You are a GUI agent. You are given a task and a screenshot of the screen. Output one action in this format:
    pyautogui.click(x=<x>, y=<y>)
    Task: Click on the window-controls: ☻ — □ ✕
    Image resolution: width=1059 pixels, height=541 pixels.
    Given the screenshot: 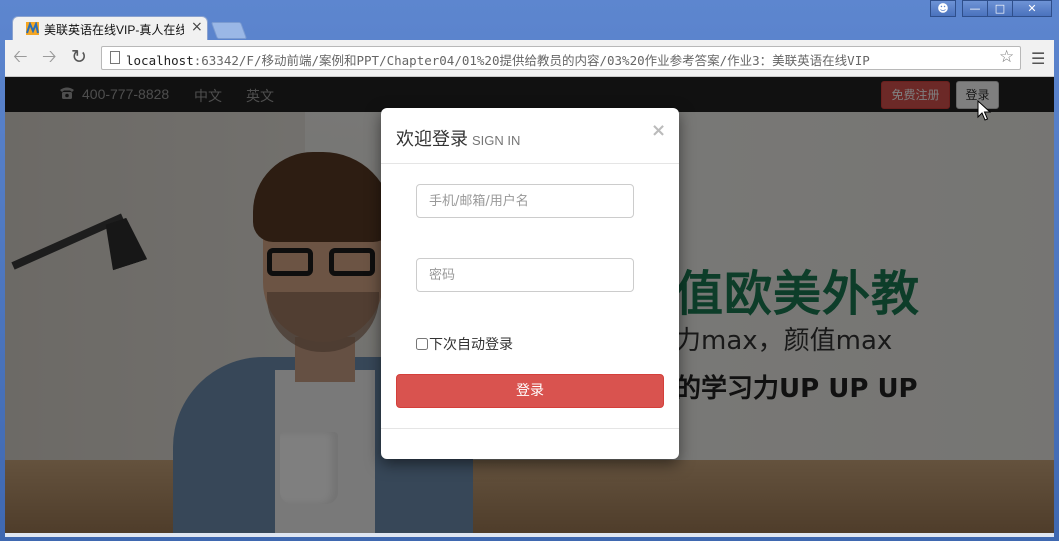 What is the action you would take?
    pyautogui.click(x=991, y=9)
    